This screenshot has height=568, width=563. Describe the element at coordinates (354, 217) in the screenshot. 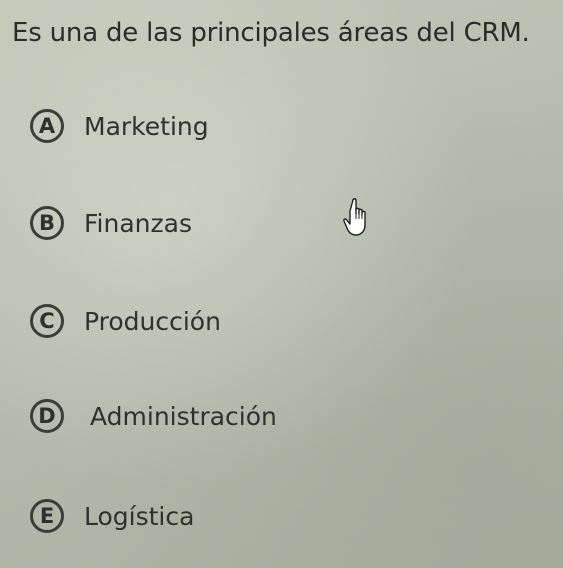

I see `hand-pointer-icon` at that location.